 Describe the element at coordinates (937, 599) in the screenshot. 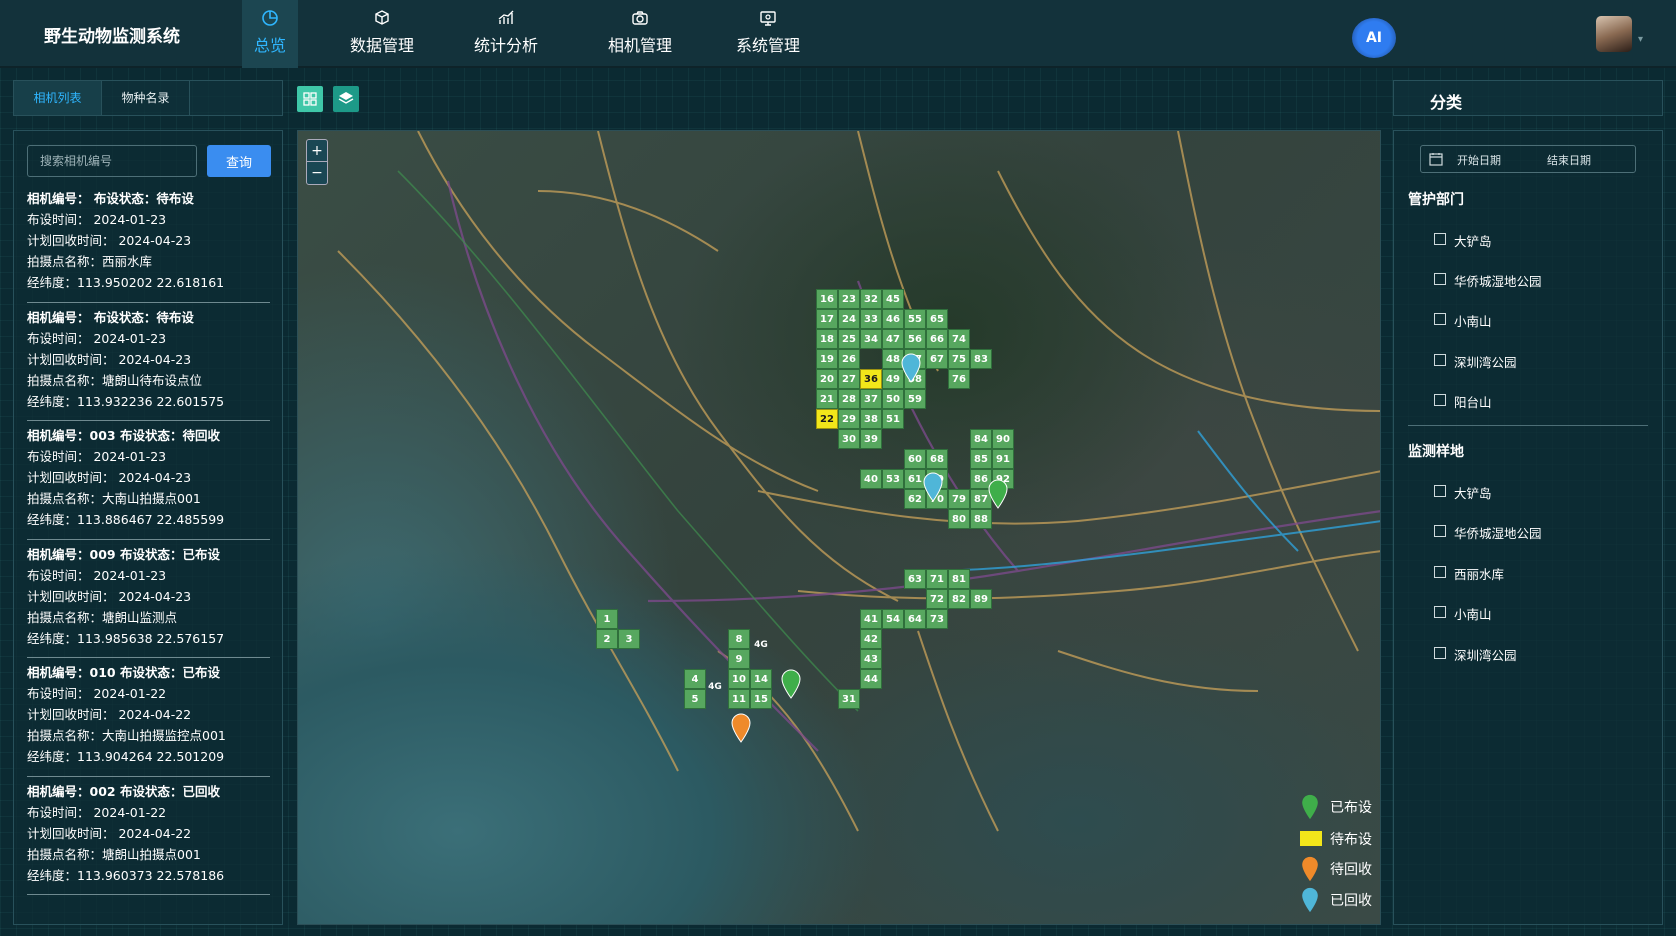

I see `grid-cell: 72` at that location.